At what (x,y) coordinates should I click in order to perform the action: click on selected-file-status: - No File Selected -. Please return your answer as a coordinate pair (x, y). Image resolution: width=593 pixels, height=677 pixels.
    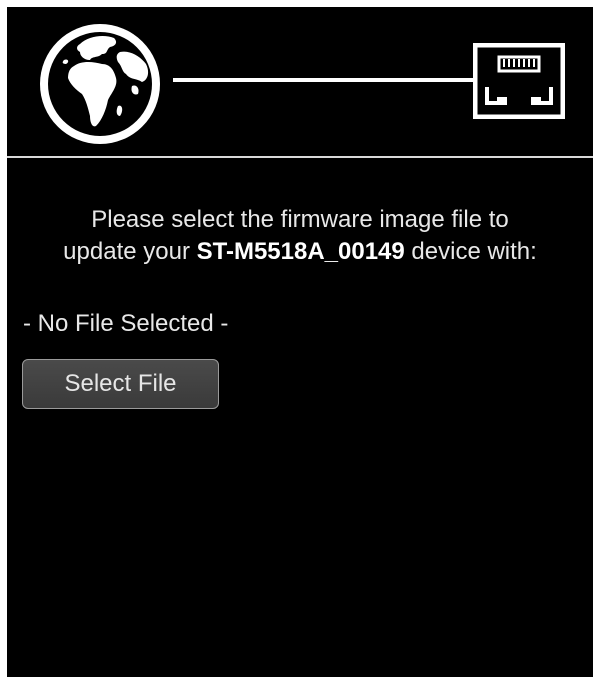
    Looking at the image, I should click on (126, 323).